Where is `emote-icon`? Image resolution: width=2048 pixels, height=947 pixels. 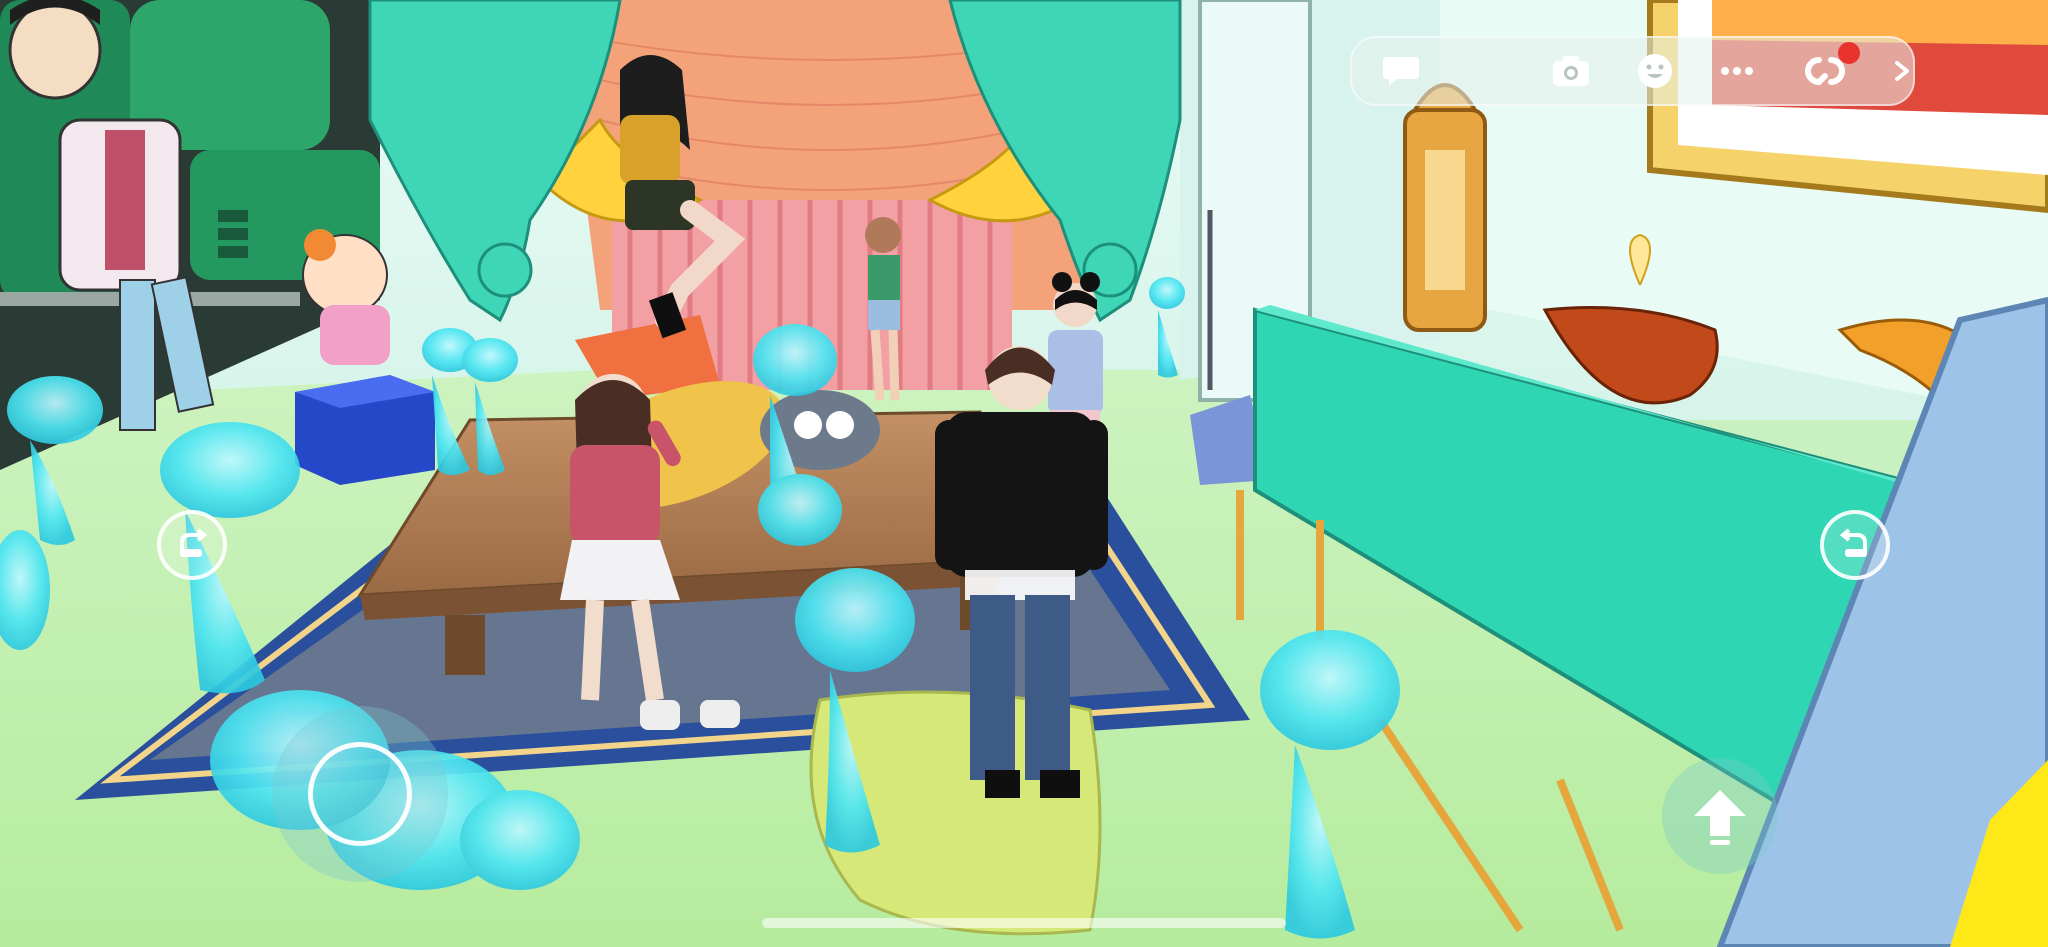 emote-icon is located at coordinates (1655, 71).